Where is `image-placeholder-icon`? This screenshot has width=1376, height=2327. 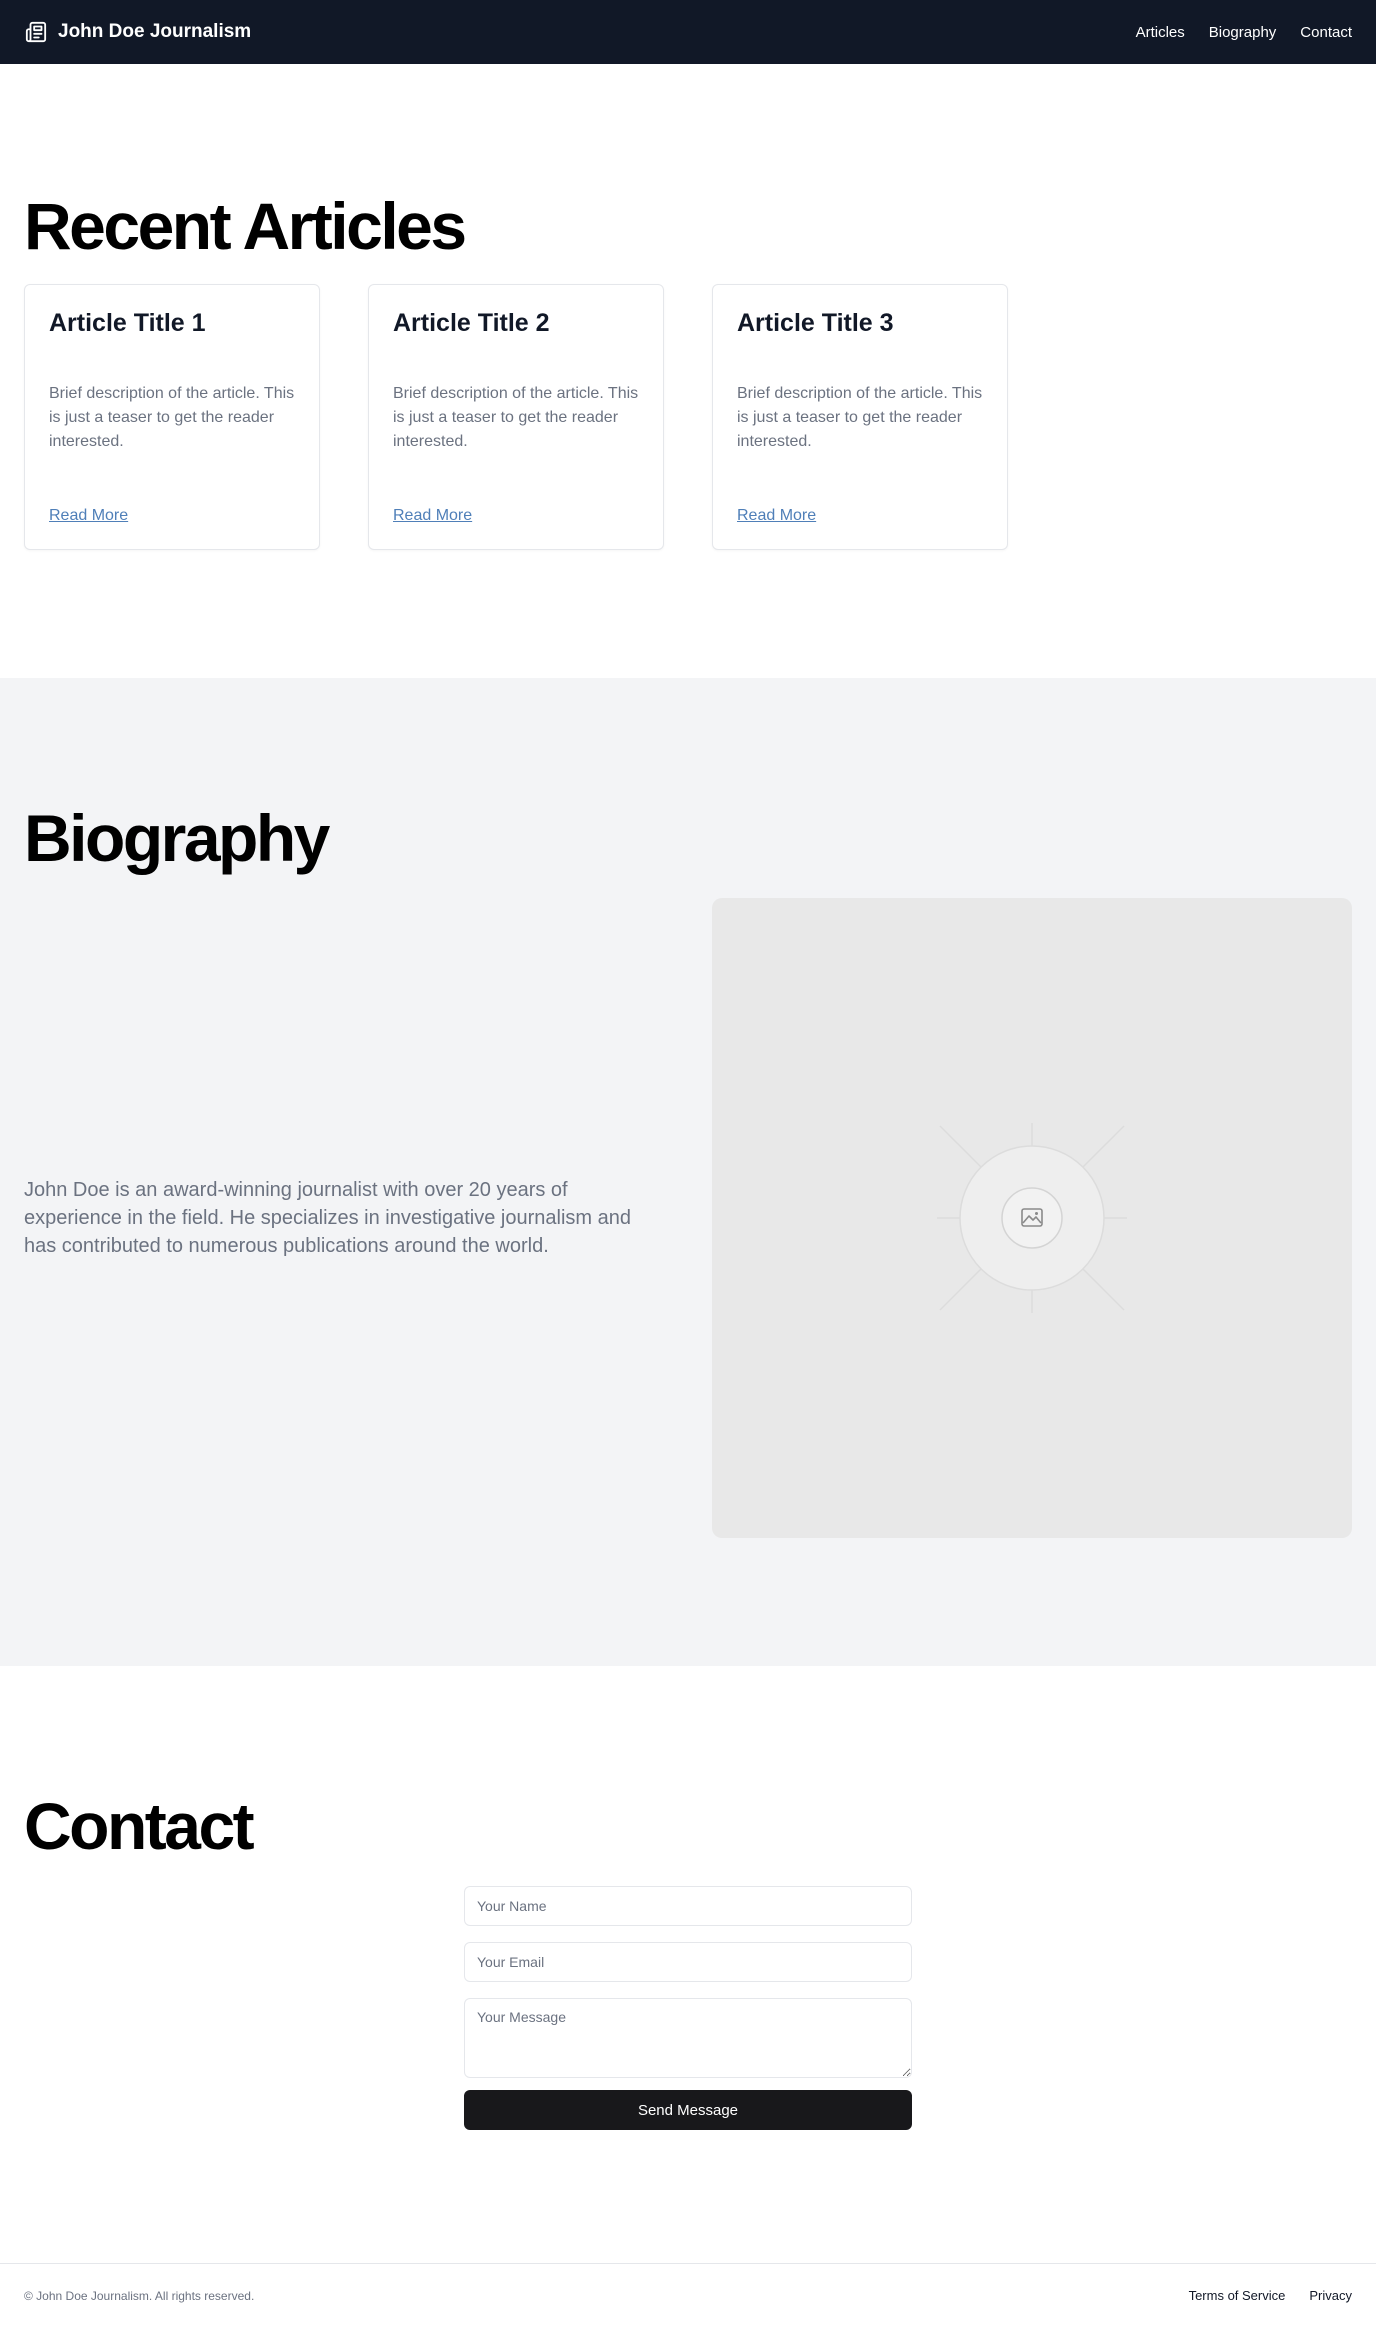 image-placeholder-icon is located at coordinates (1032, 1218).